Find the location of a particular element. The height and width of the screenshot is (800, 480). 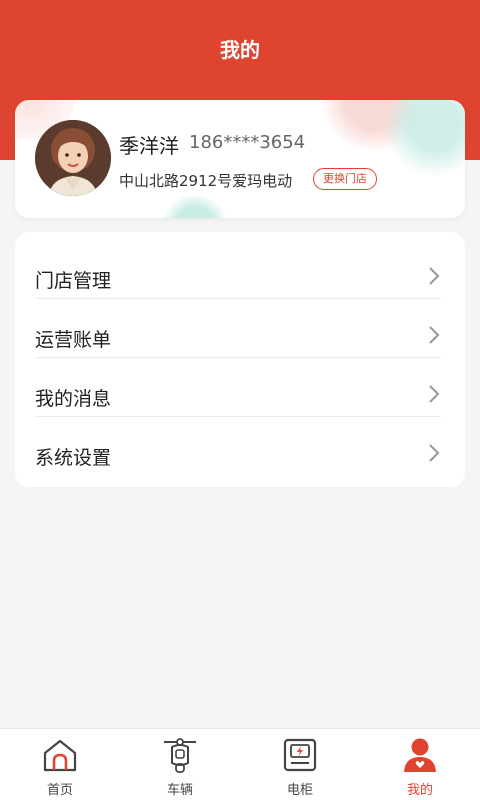

avatar-image is located at coordinates (73, 158).